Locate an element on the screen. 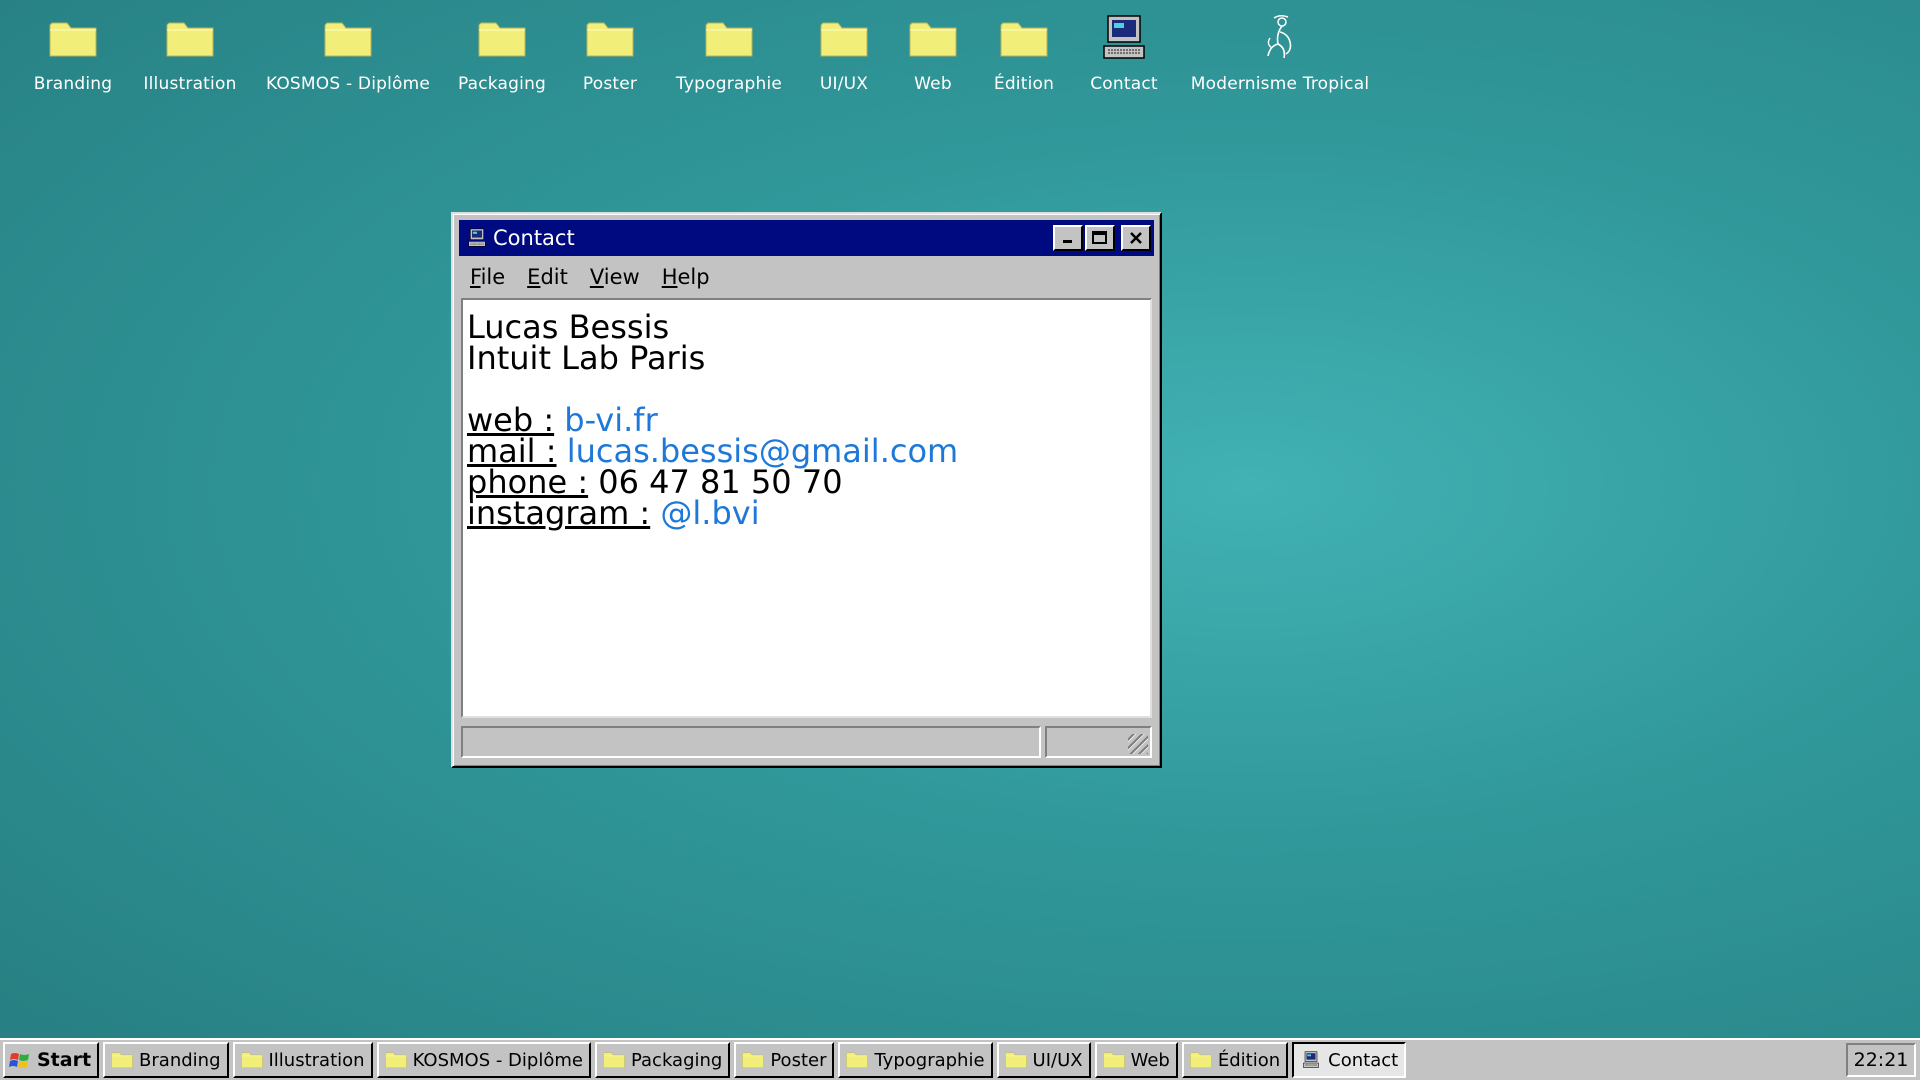 Image resolution: width=1920 pixels, height=1080 pixels. desktop-icon-label: Modernisme Tropical is located at coordinates (1280, 84).